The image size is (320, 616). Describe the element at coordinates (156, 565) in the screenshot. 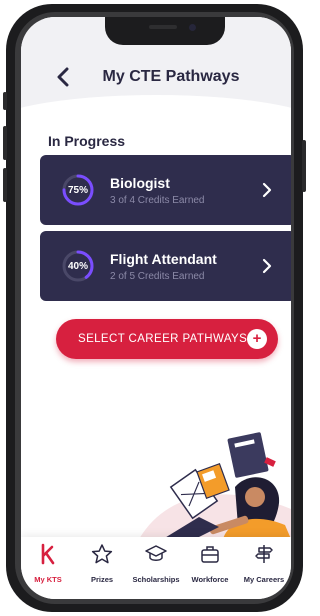

I see `tab-scholarships: Scholarships` at that location.